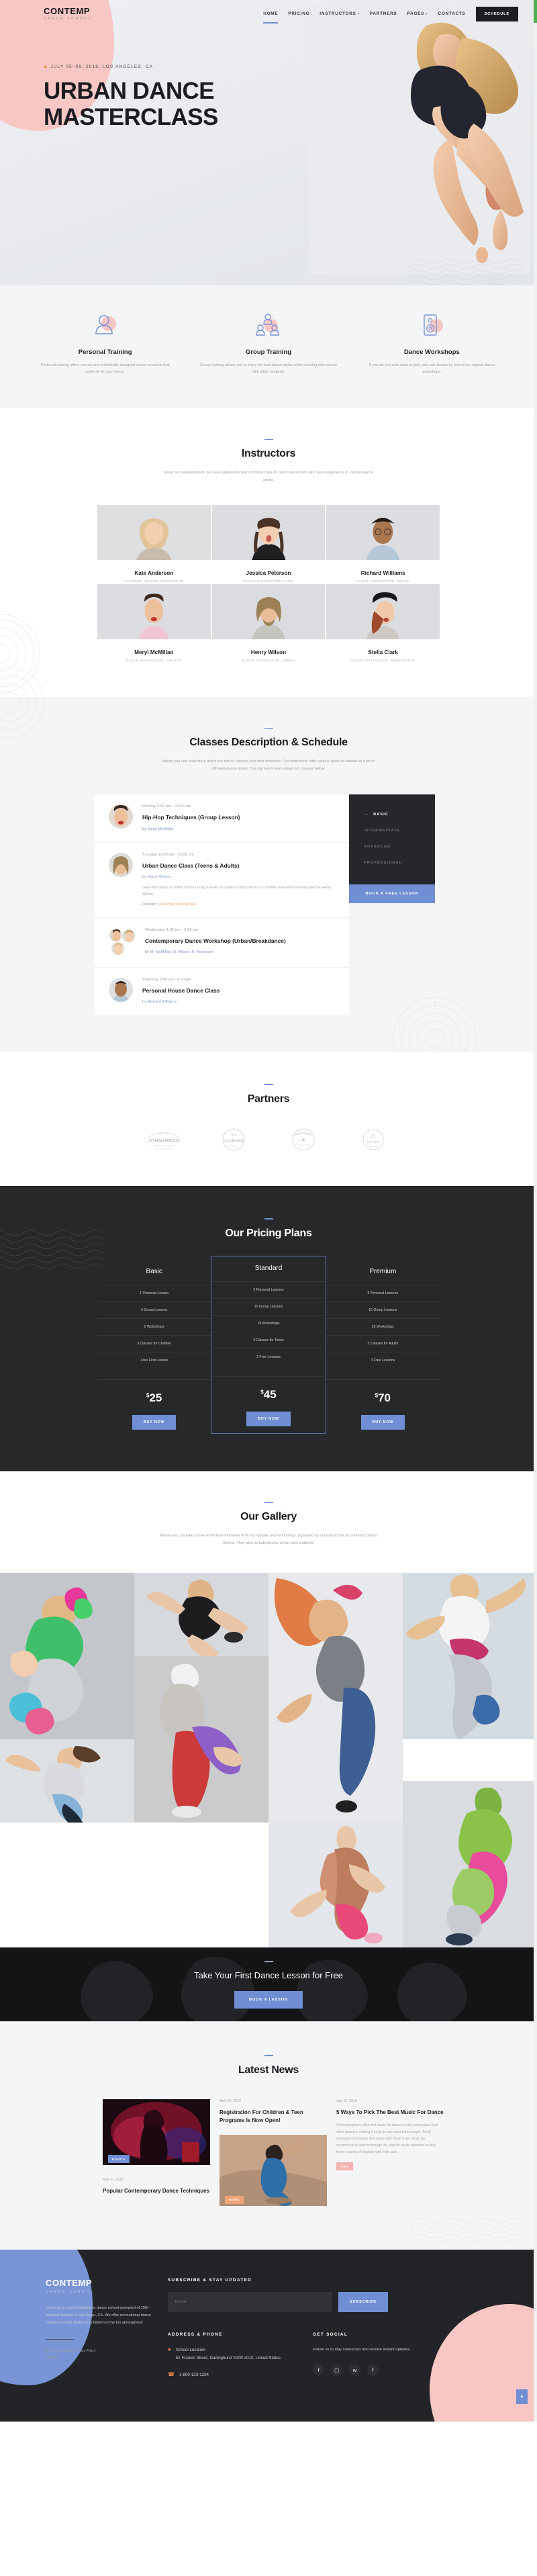  I want to click on page-title: Instructors, so click(268, 454).